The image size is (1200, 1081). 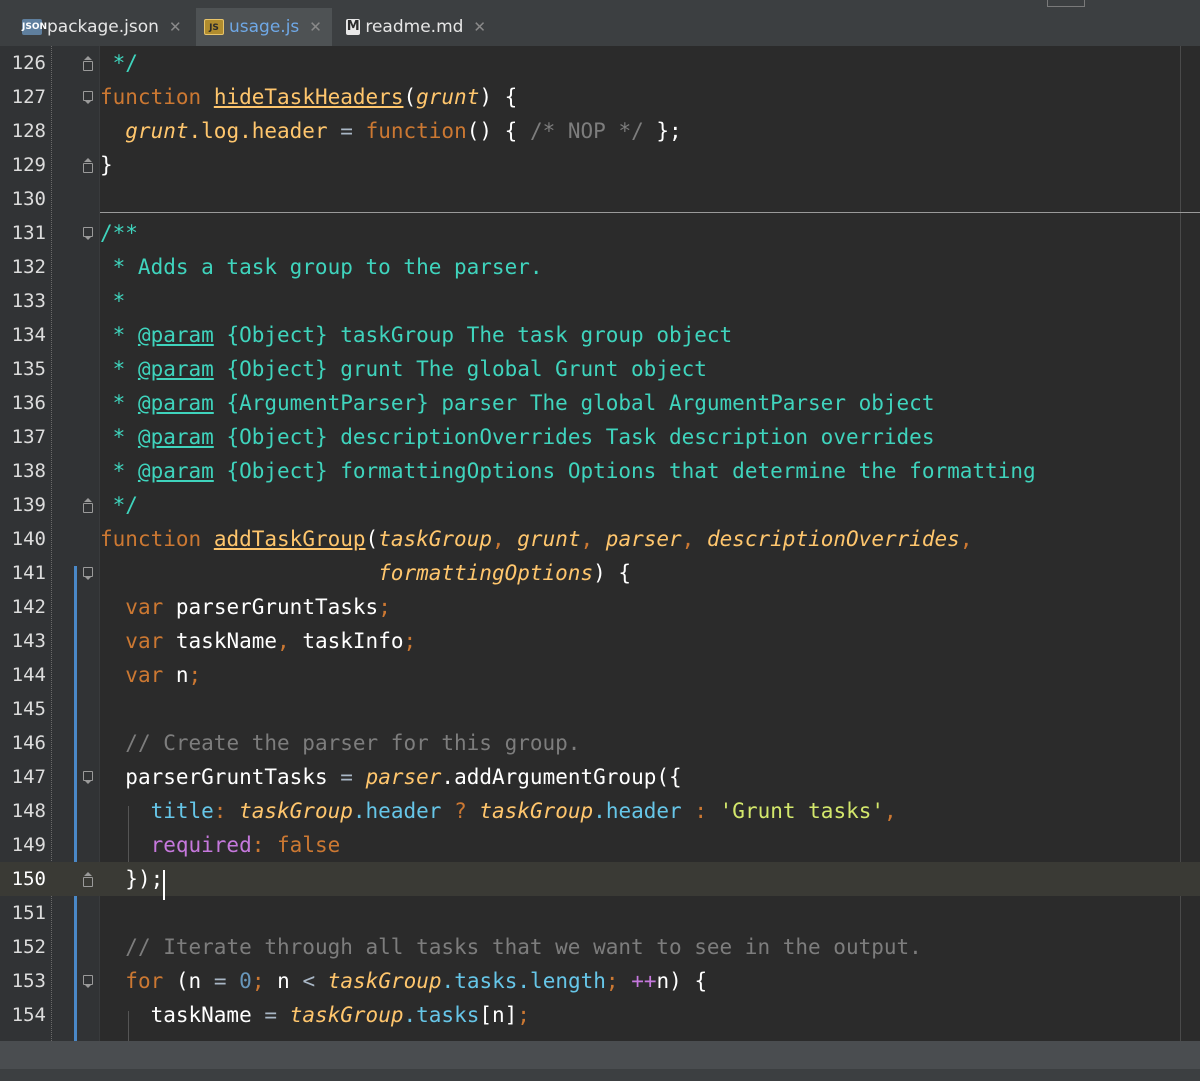 I want to click on code-line: 151, so click(x=600, y=913).